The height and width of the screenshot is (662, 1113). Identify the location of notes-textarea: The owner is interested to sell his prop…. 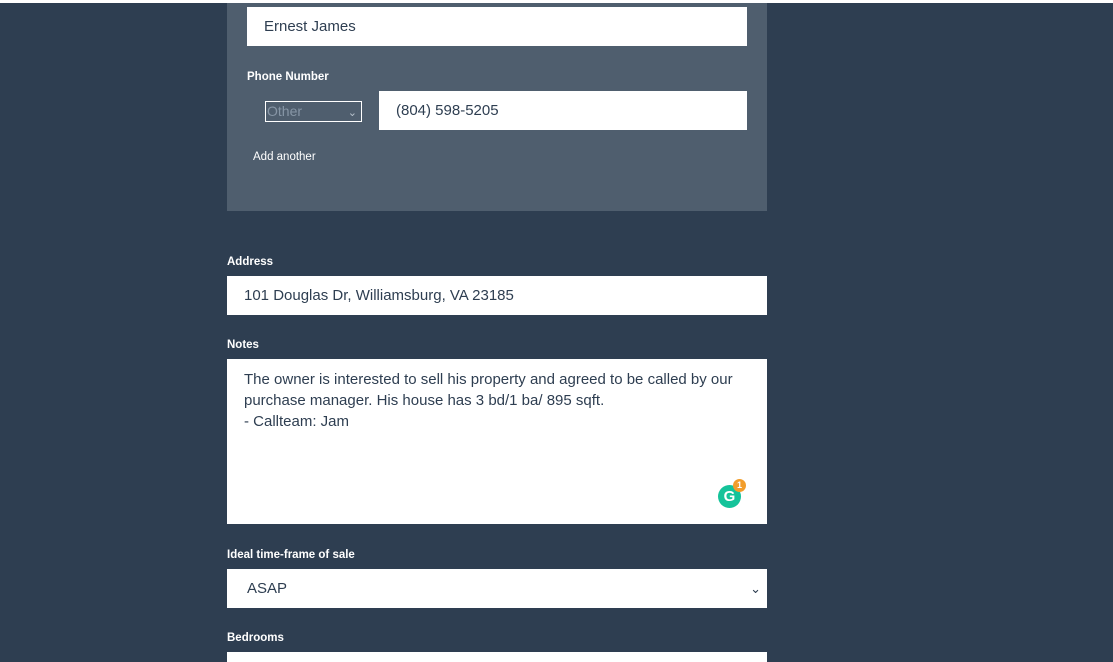
(497, 441).